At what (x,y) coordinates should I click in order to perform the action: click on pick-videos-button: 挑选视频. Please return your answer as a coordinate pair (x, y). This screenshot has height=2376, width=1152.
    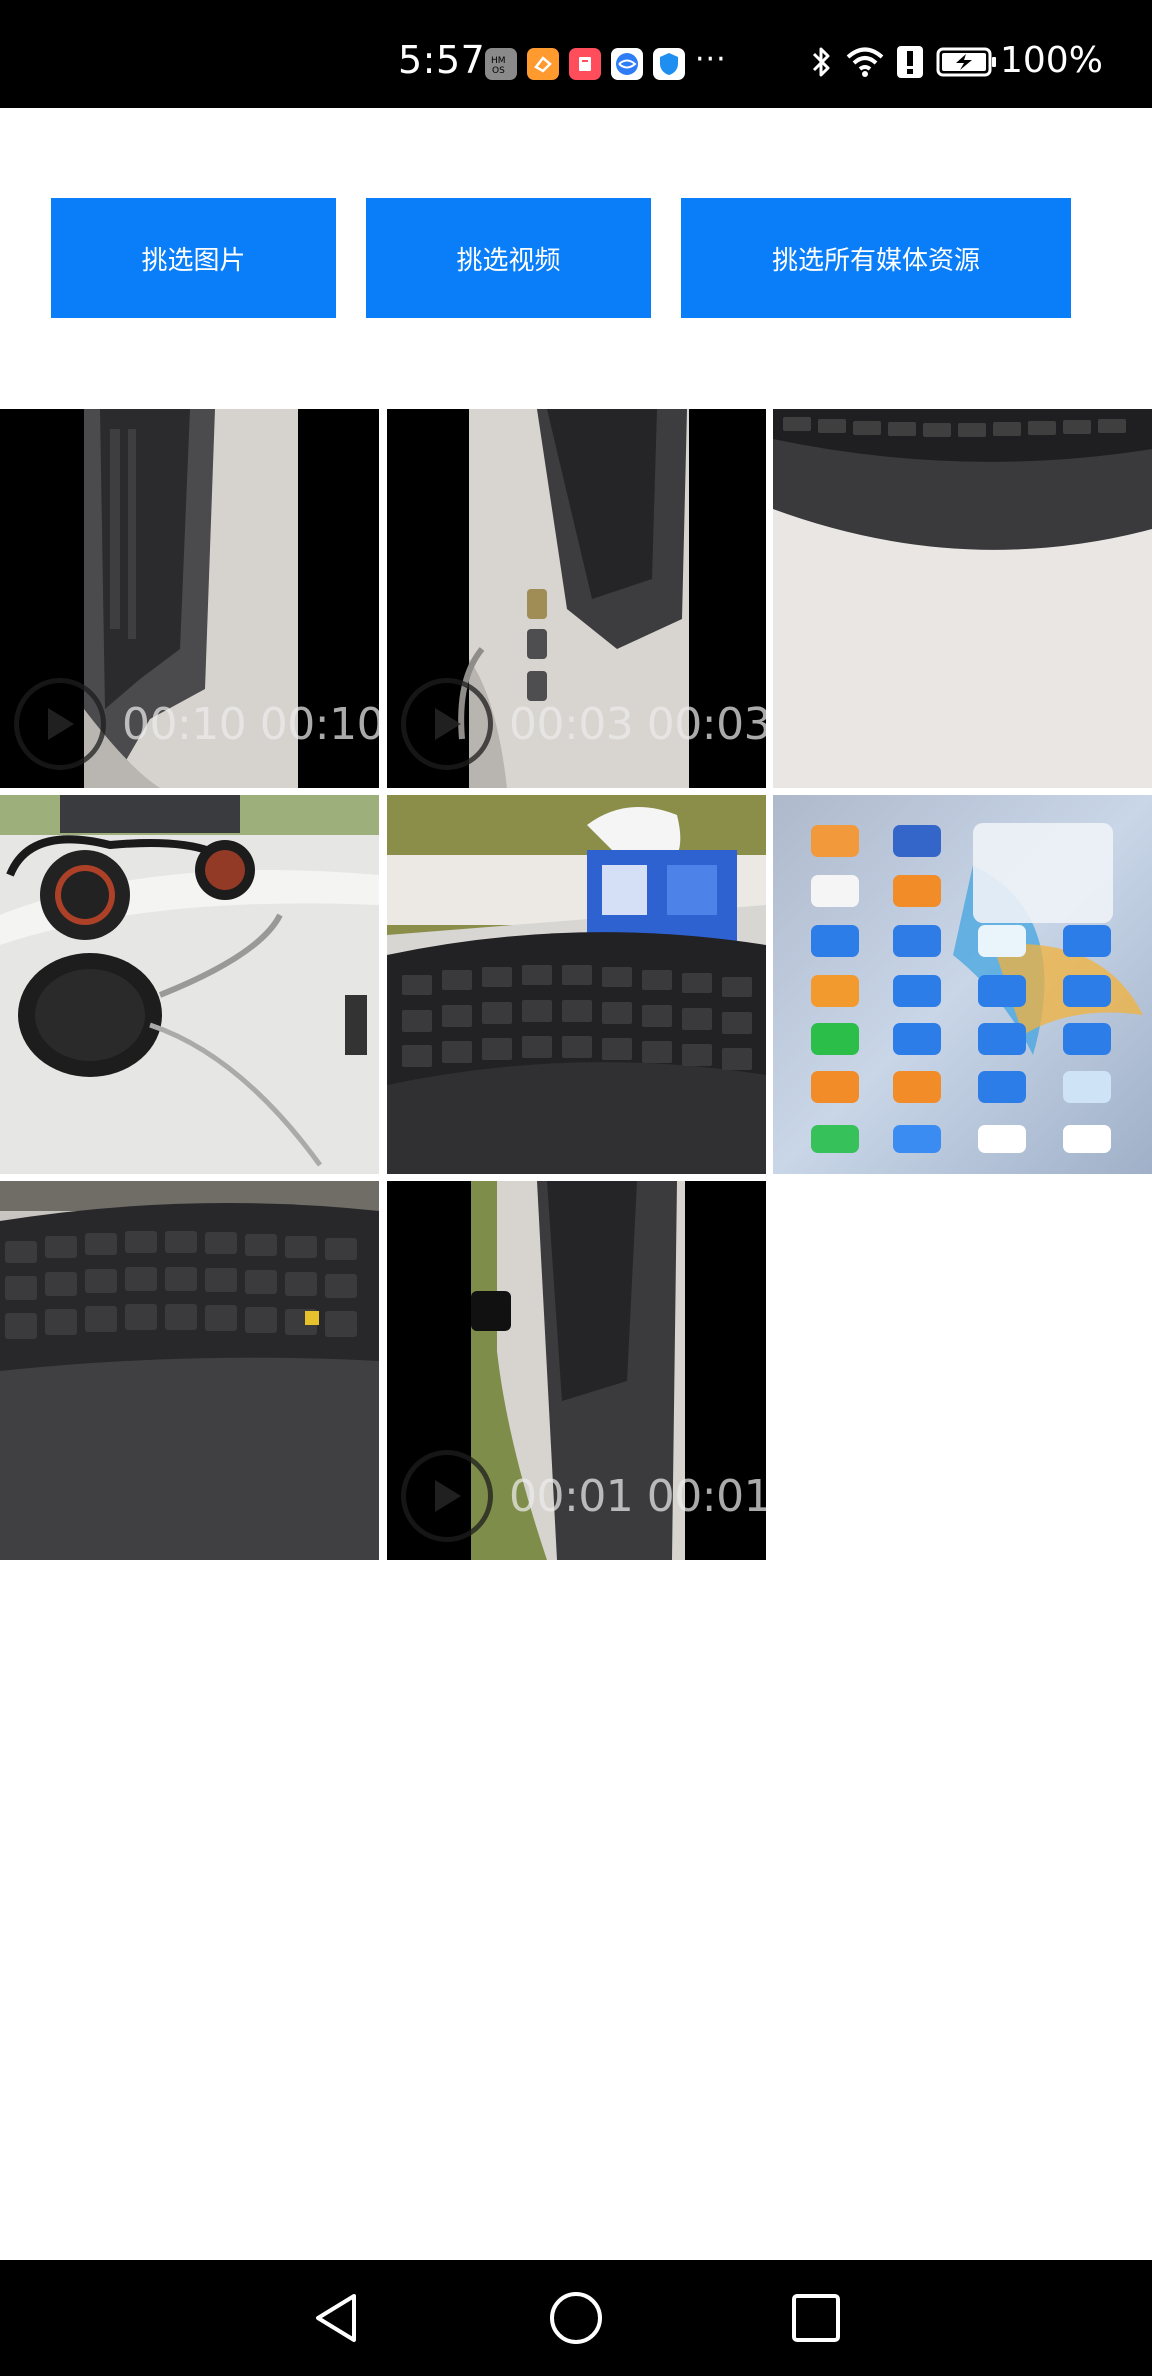
    Looking at the image, I should click on (508, 258).